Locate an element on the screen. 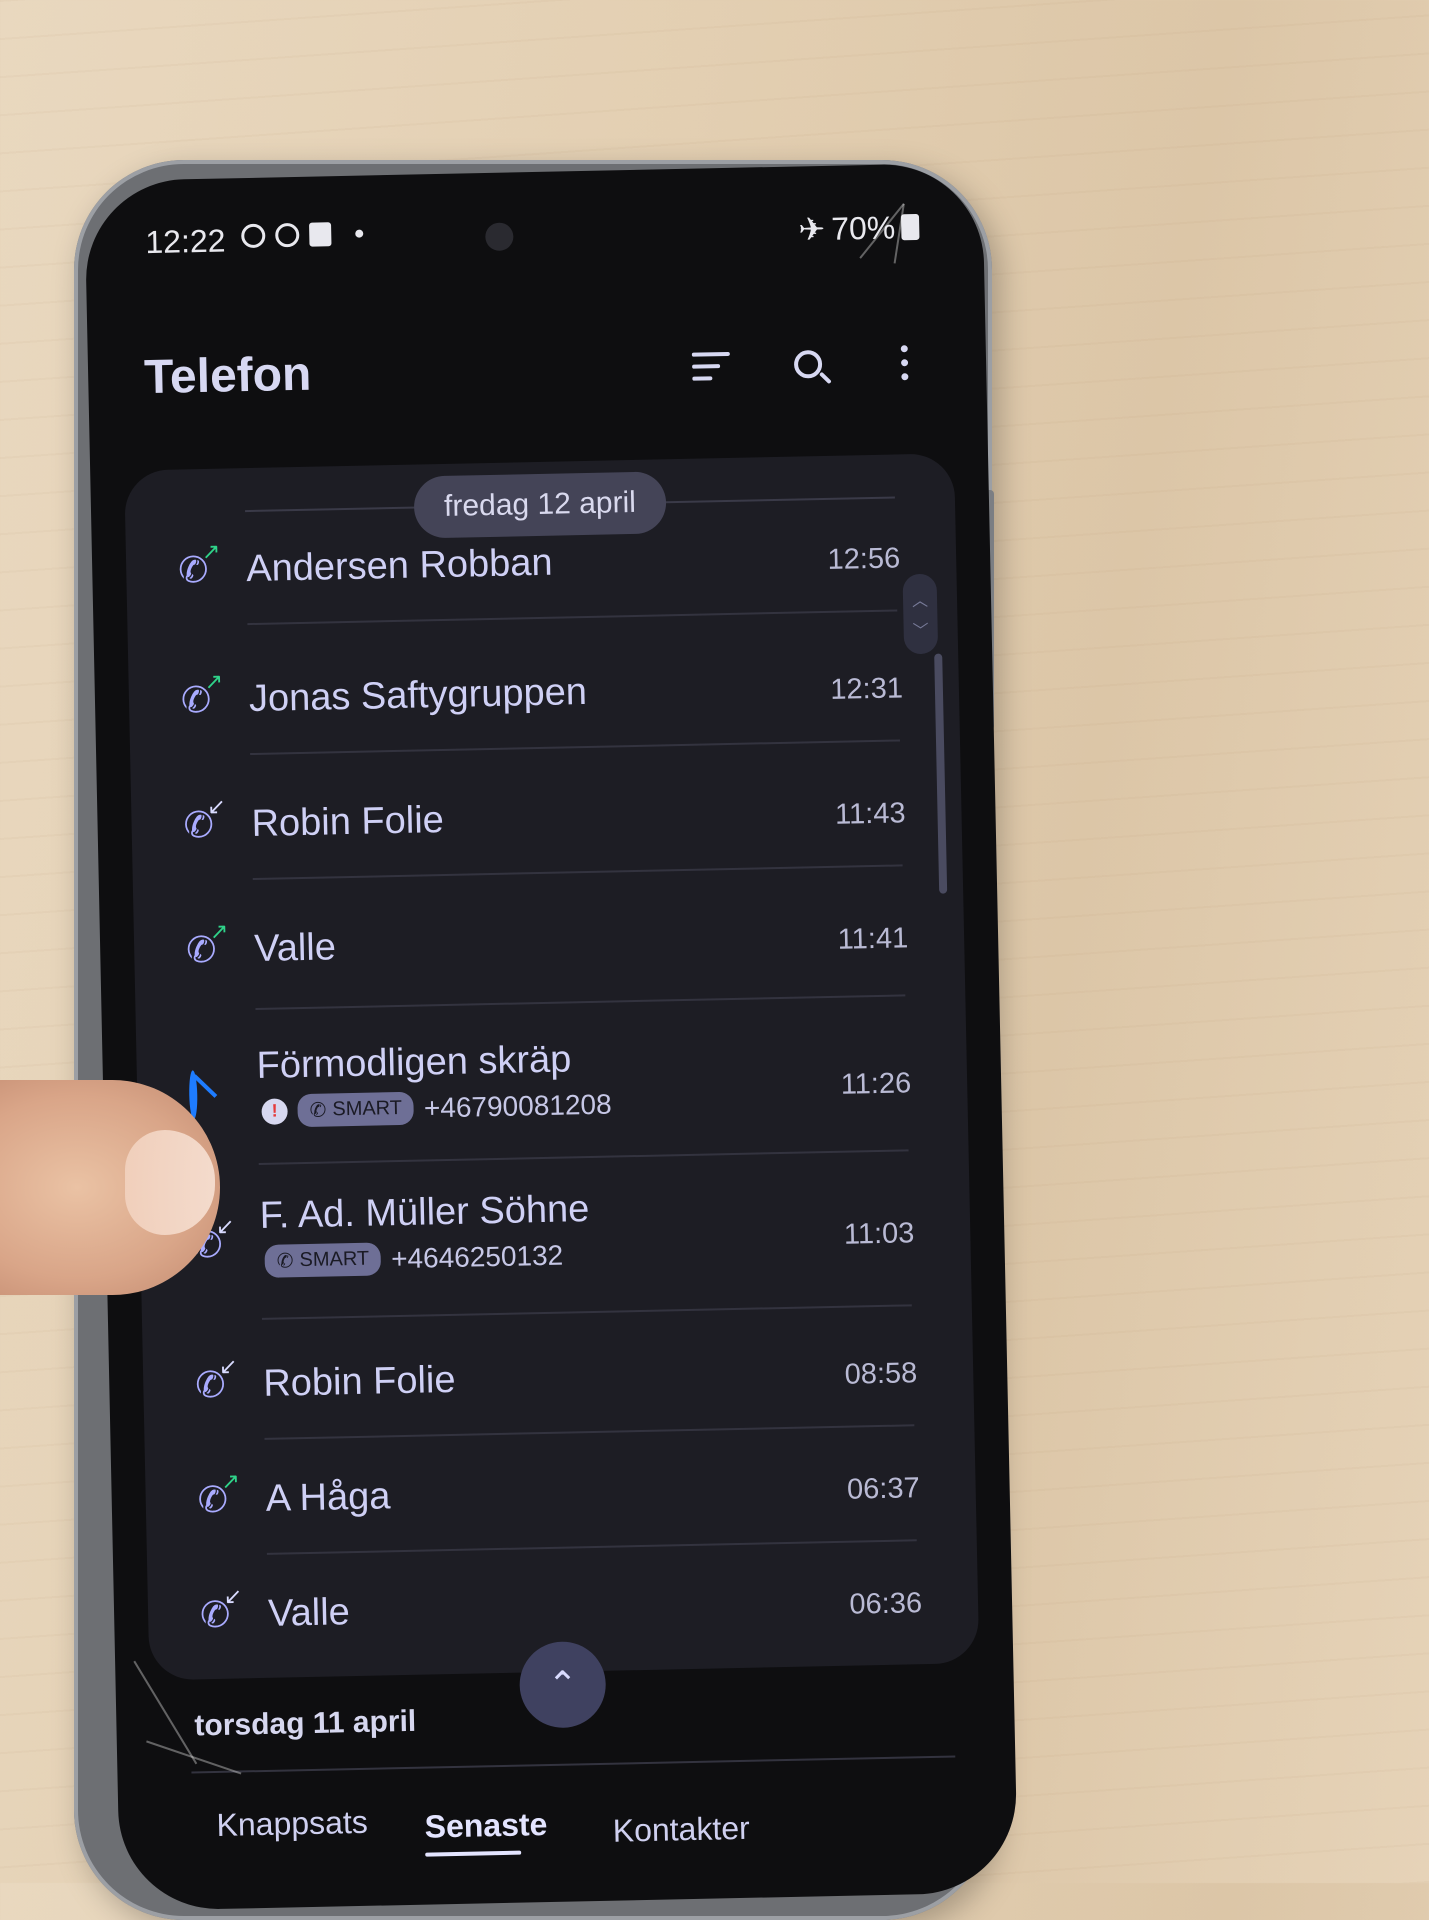 The image size is (1429, 1920). call-time: 12:56 is located at coordinates (864, 559).